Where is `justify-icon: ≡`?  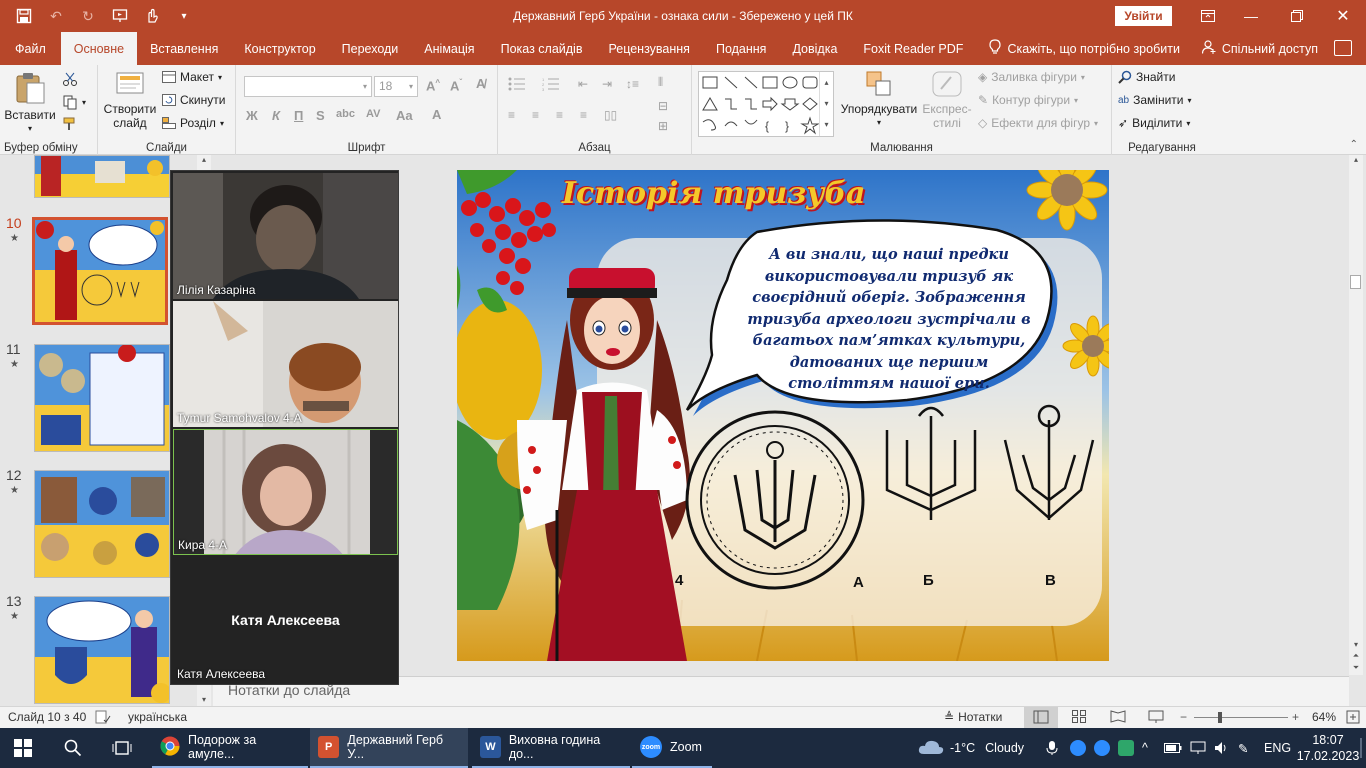 justify-icon: ≡ is located at coordinates (583, 115).